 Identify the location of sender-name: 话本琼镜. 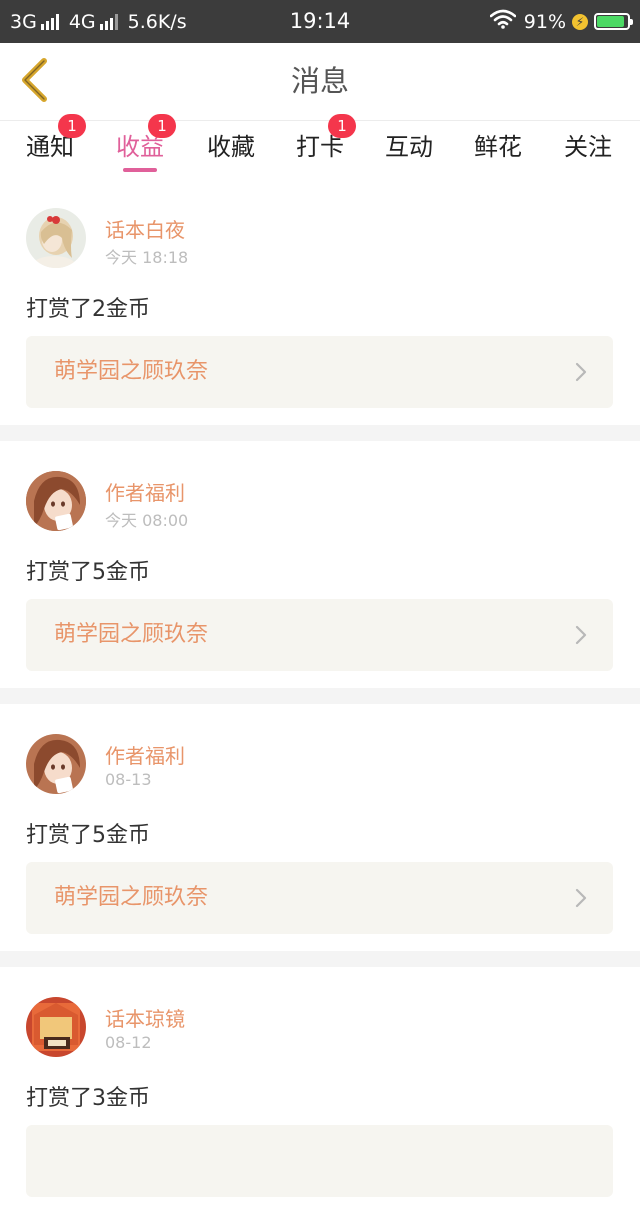
(145, 1017).